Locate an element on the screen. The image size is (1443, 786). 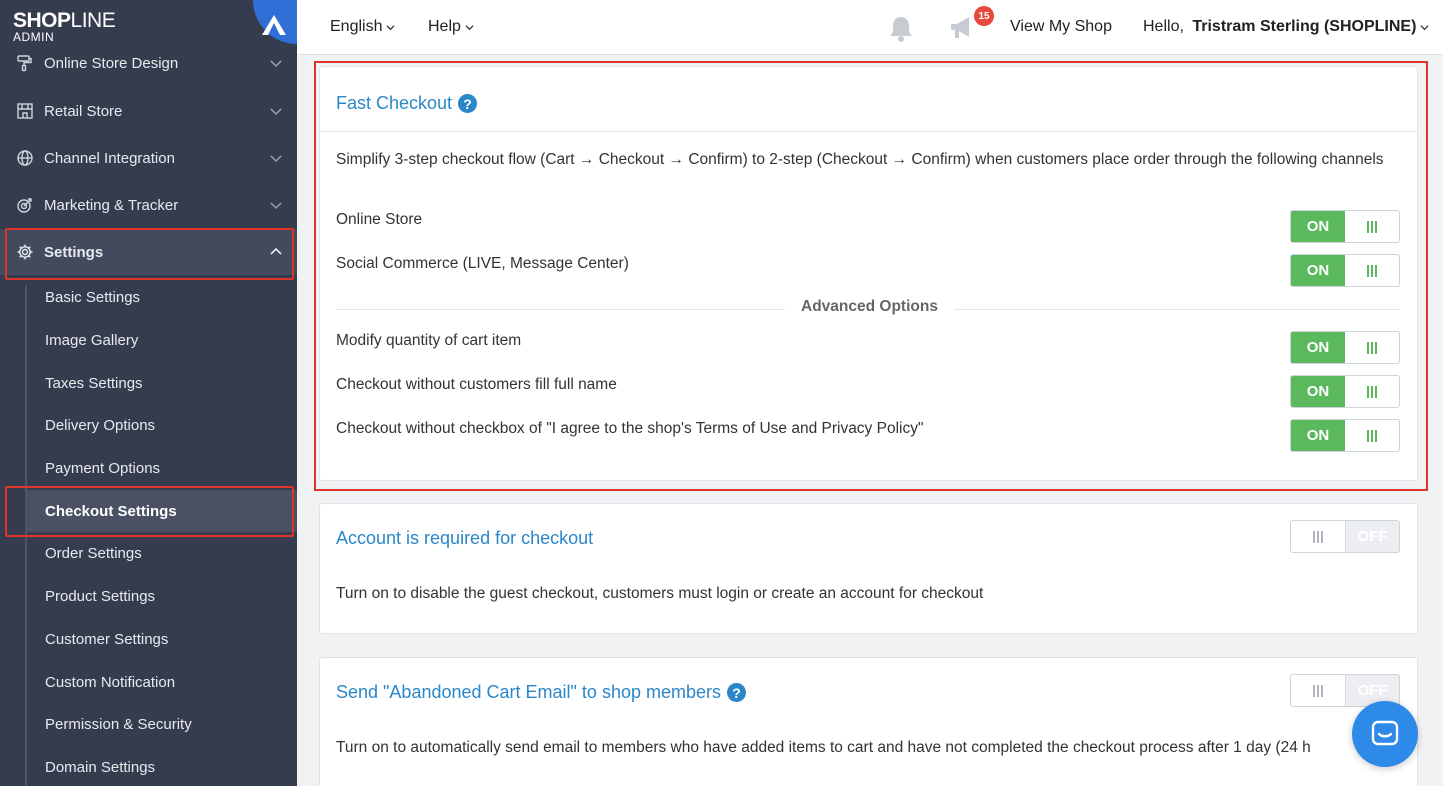
account-required-card is located at coordinates (868, 568).